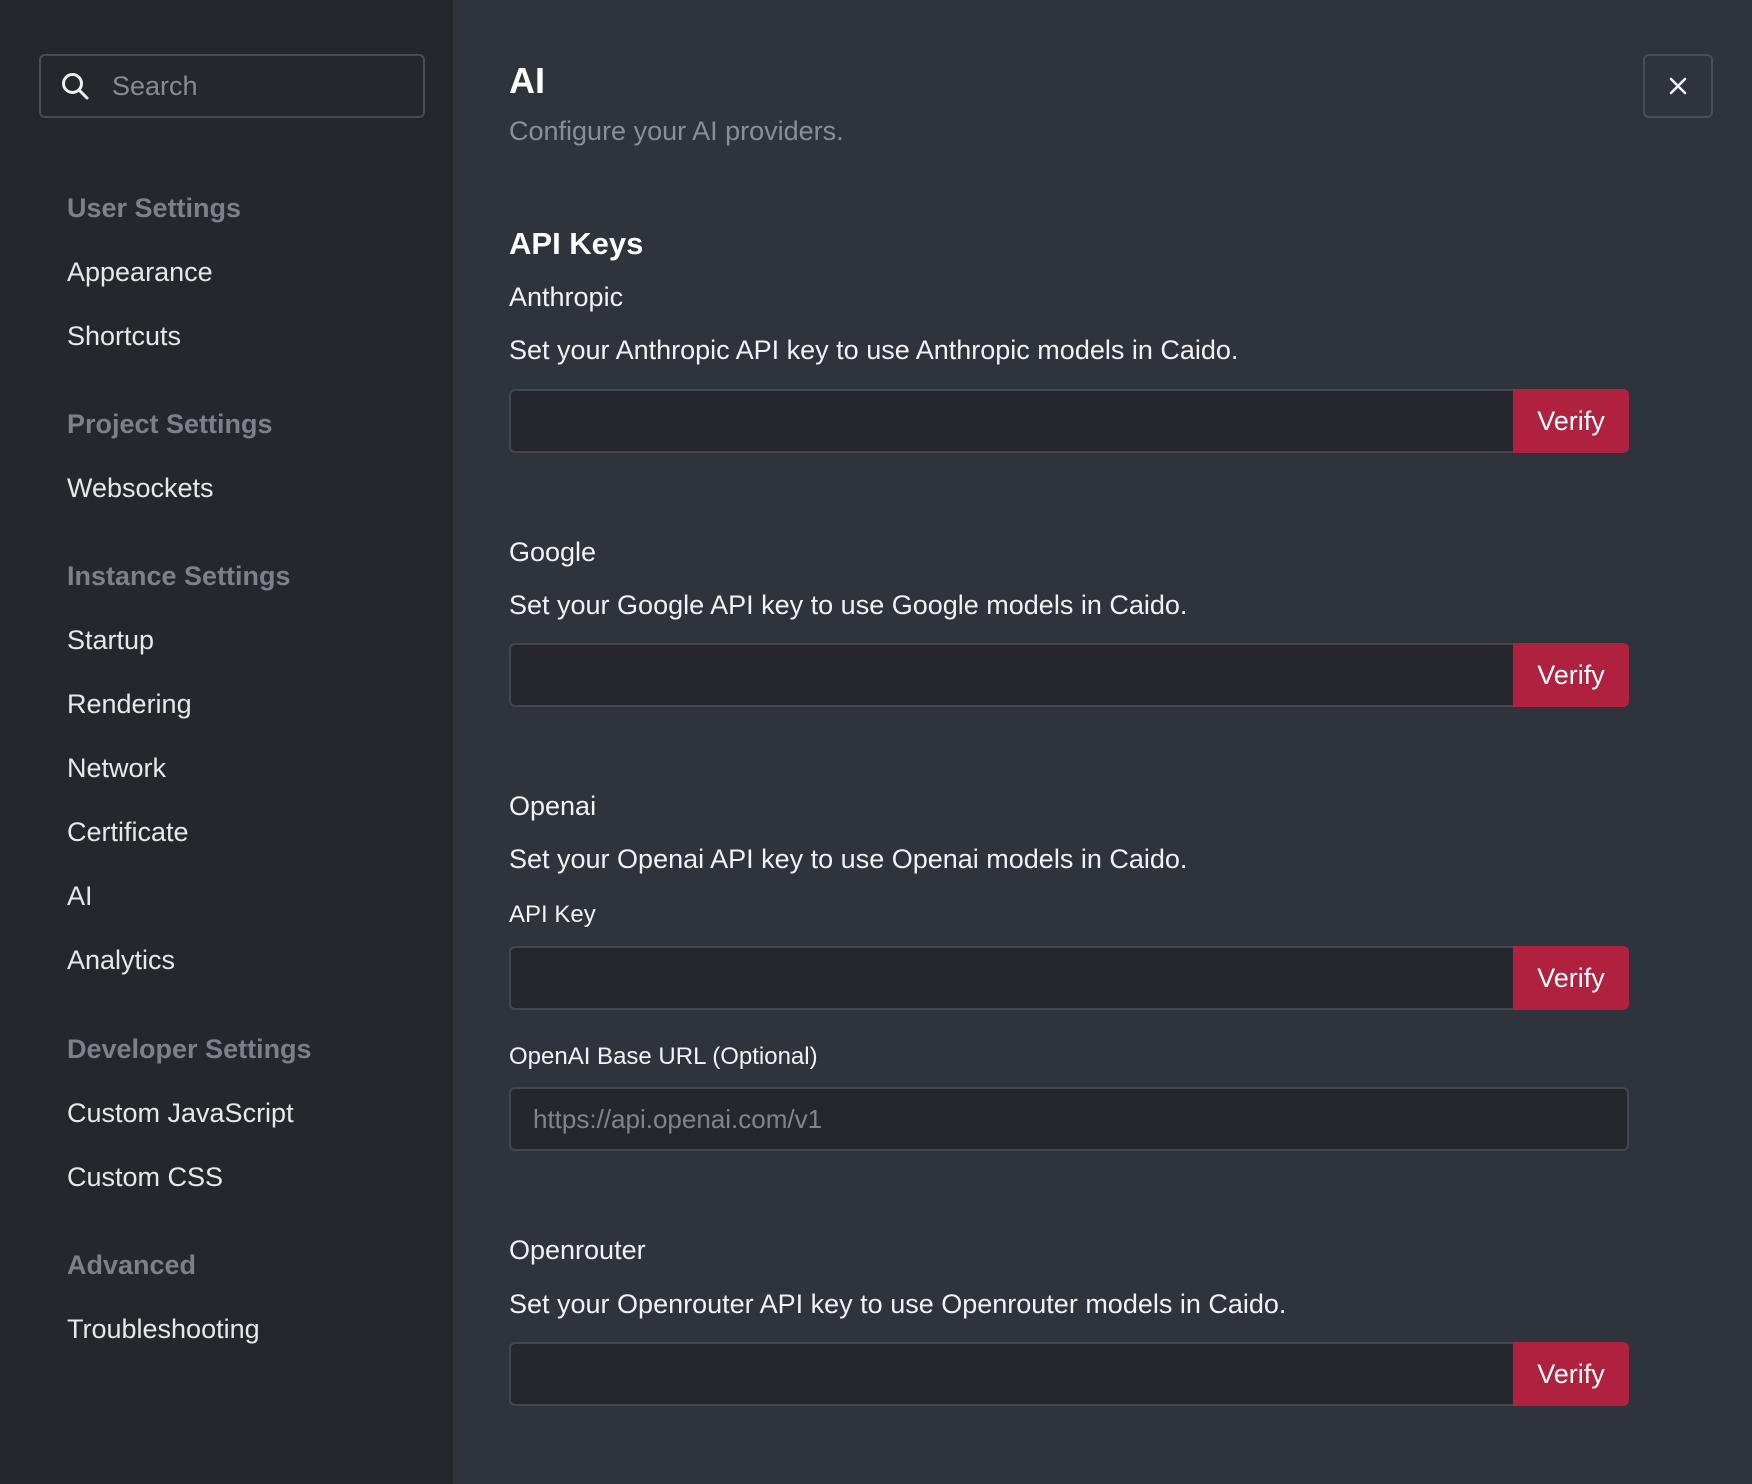 This screenshot has height=1484, width=1752. I want to click on sidebar-item-ai: AI, so click(80, 896).